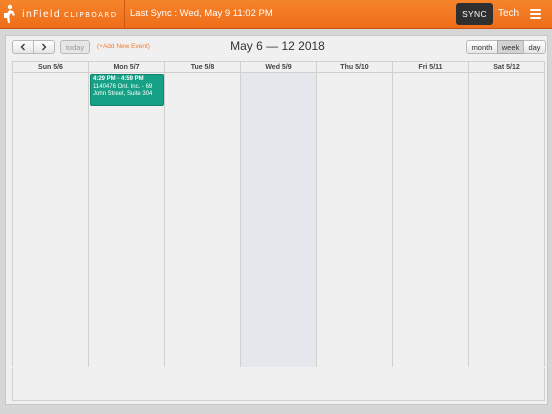  What do you see at coordinates (354, 67) in the screenshot?
I see `day-header: Thu 5/10` at bounding box center [354, 67].